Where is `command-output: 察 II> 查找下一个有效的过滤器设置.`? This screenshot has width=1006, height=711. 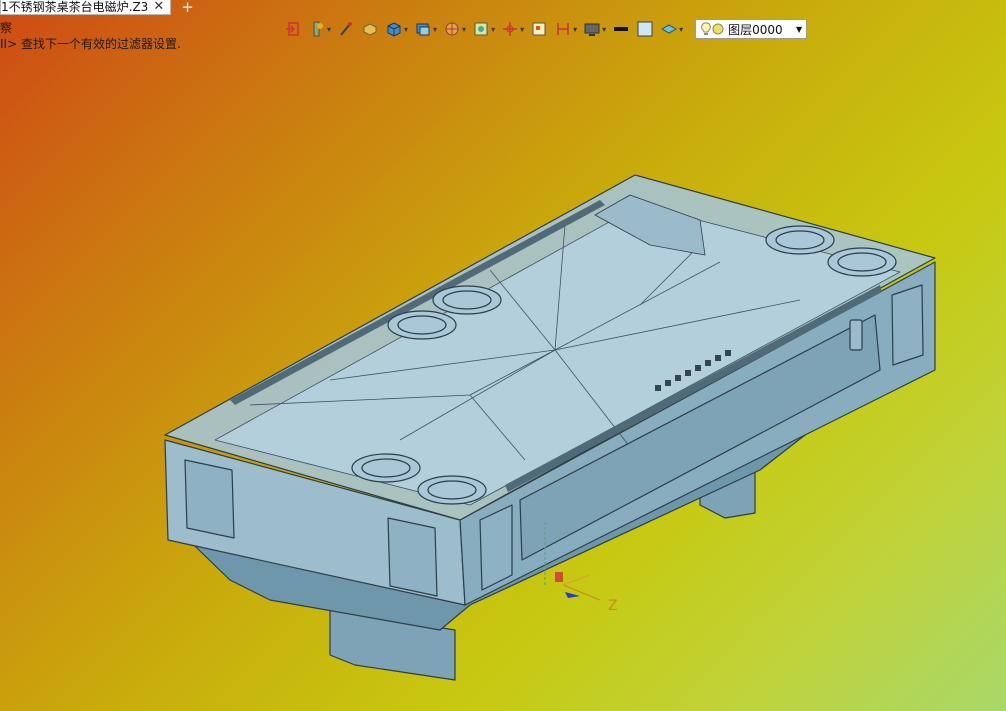
command-output: 察 II> 查找下一个有效的过滤器设置. is located at coordinates (90, 36).